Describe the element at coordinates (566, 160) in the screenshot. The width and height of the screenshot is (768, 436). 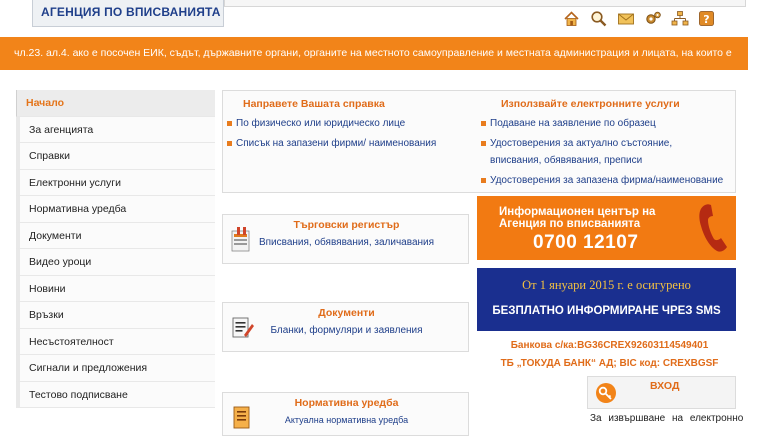
I see `link-certificates-status-cont: вписвания, обявявания, преписи` at that location.